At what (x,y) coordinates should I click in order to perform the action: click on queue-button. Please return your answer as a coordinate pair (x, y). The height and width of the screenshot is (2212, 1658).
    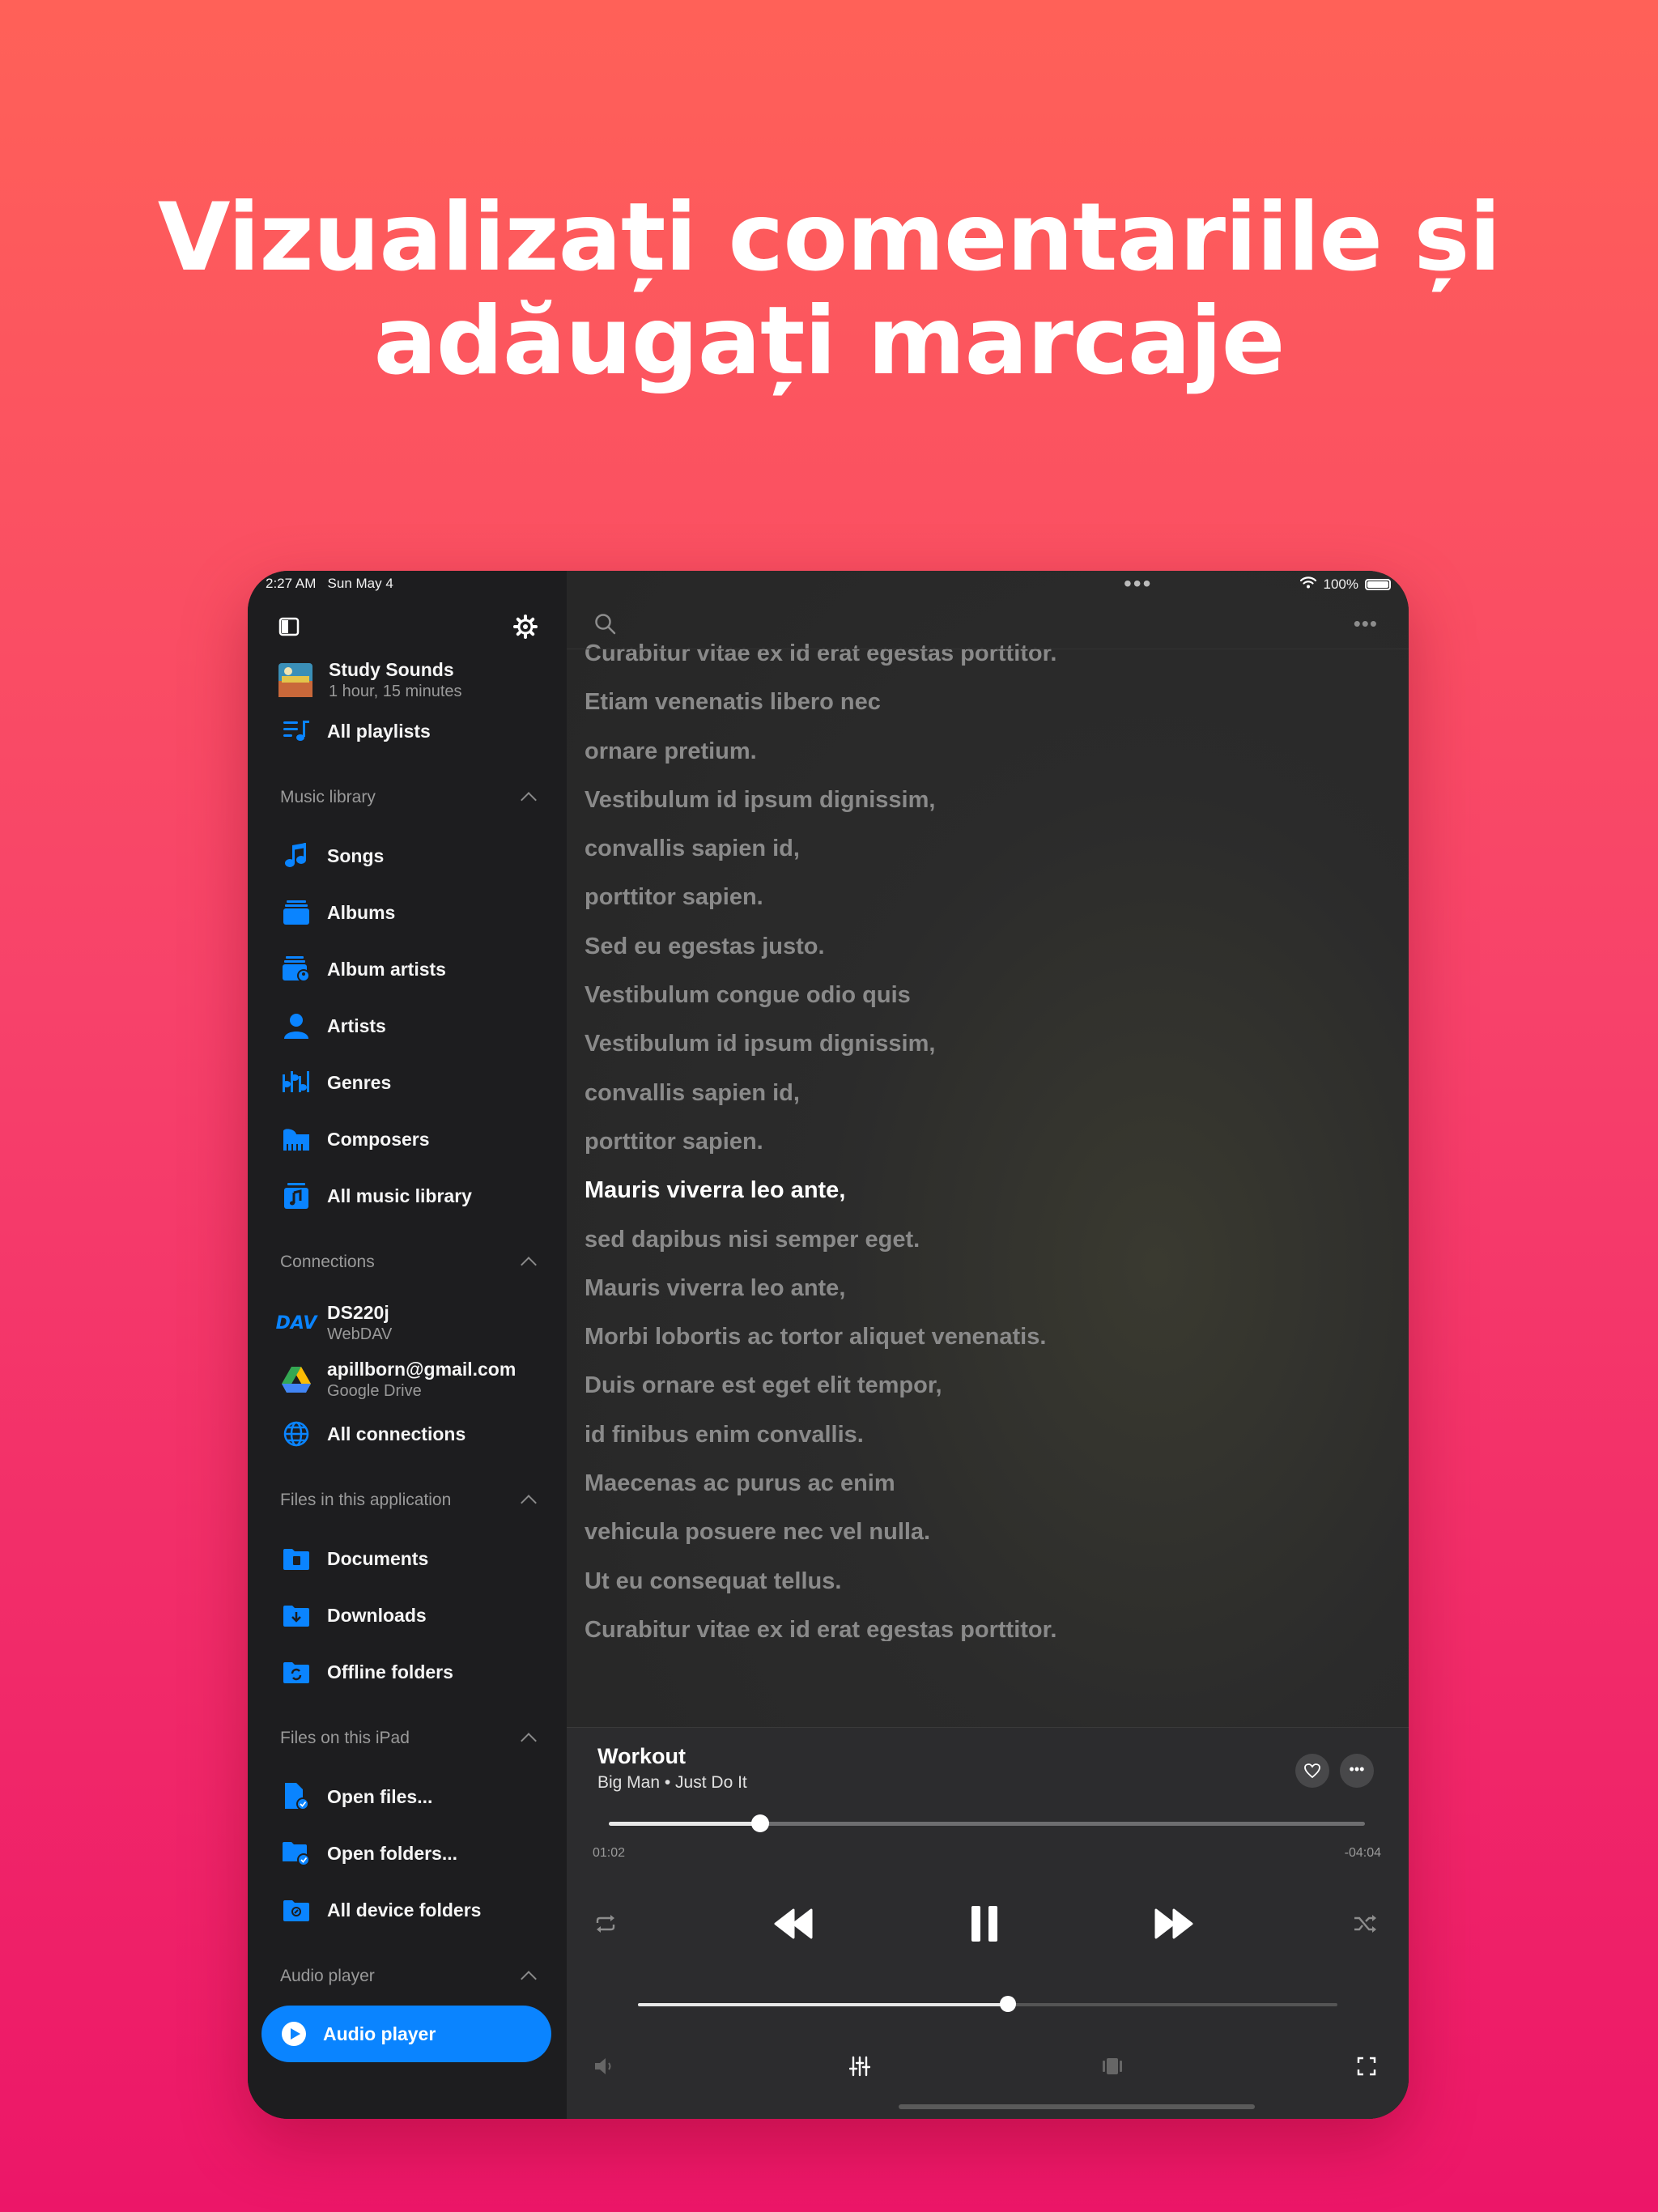
    Looking at the image, I should click on (1112, 2066).